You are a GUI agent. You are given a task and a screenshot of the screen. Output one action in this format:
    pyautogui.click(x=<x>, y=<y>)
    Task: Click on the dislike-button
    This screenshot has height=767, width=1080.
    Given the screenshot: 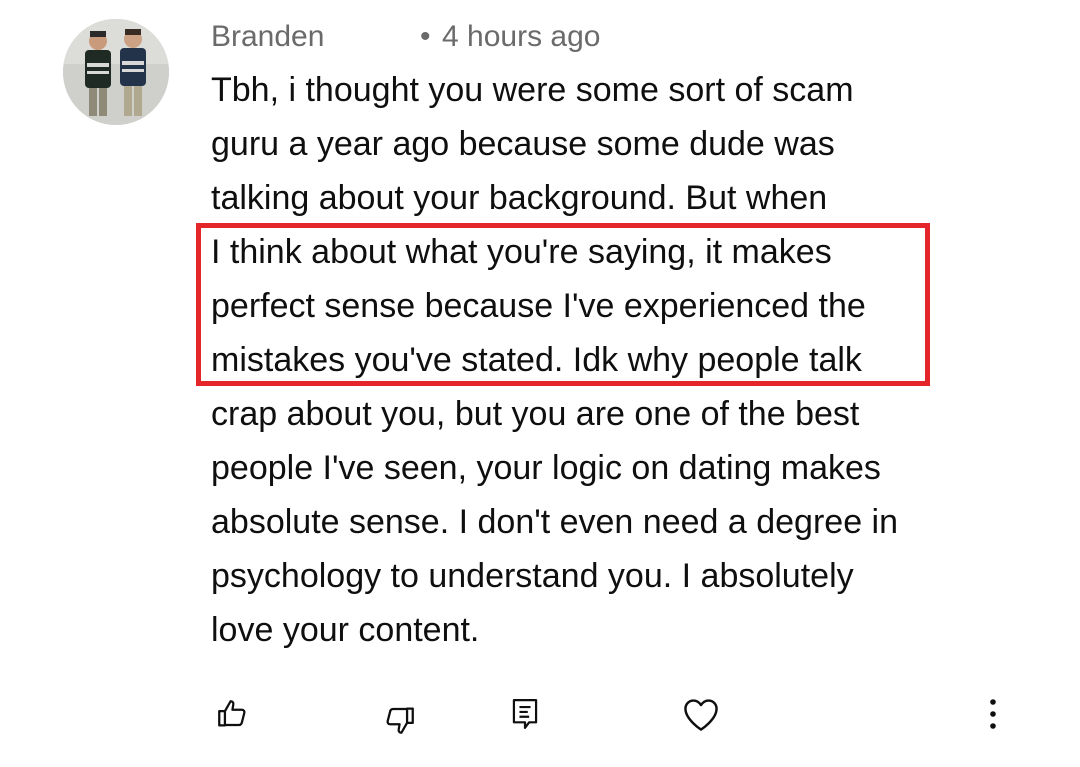 What is the action you would take?
    pyautogui.click(x=400, y=720)
    